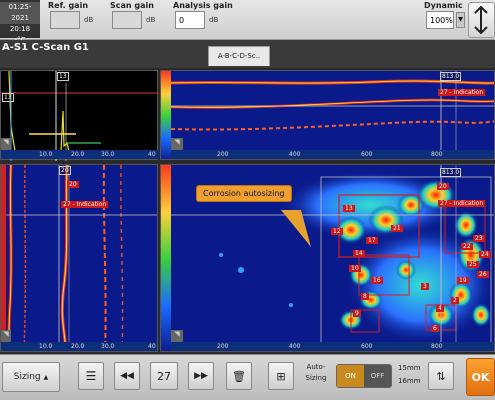  Describe the element at coordinates (20, 29) in the screenshot. I see `time: 20:18` at that location.